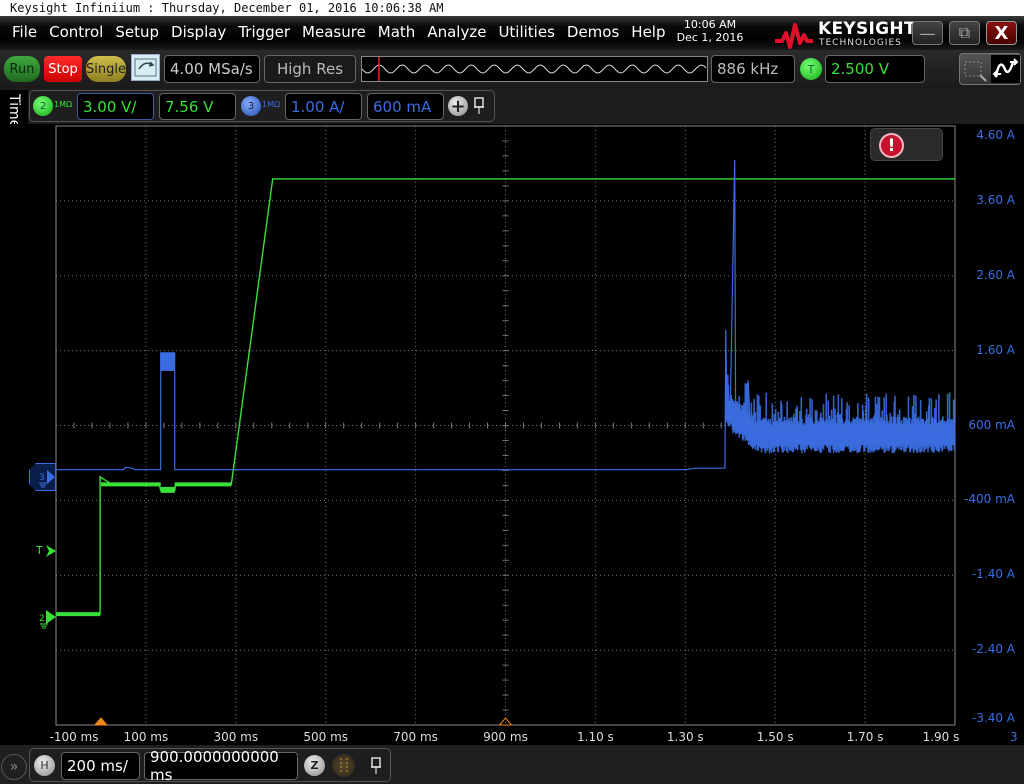  Describe the element at coordinates (397, 32) in the screenshot. I see `menu-item-math: Math` at that location.